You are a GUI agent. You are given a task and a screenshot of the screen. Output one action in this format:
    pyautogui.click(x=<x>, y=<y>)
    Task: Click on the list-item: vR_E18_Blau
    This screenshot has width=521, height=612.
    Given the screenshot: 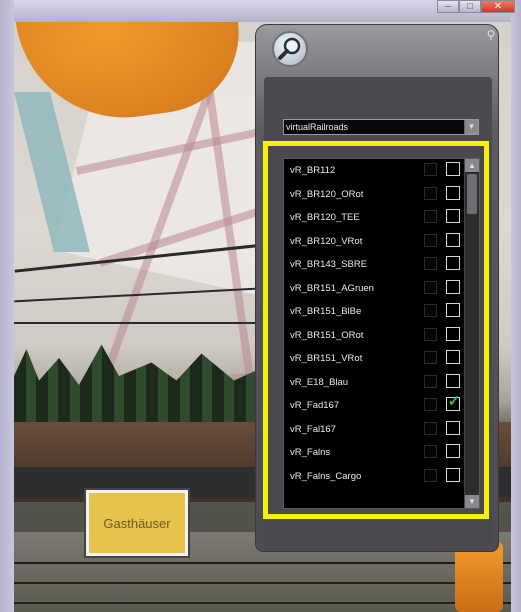 What is the action you would take?
    pyautogui.click(x=374, y=383)
    